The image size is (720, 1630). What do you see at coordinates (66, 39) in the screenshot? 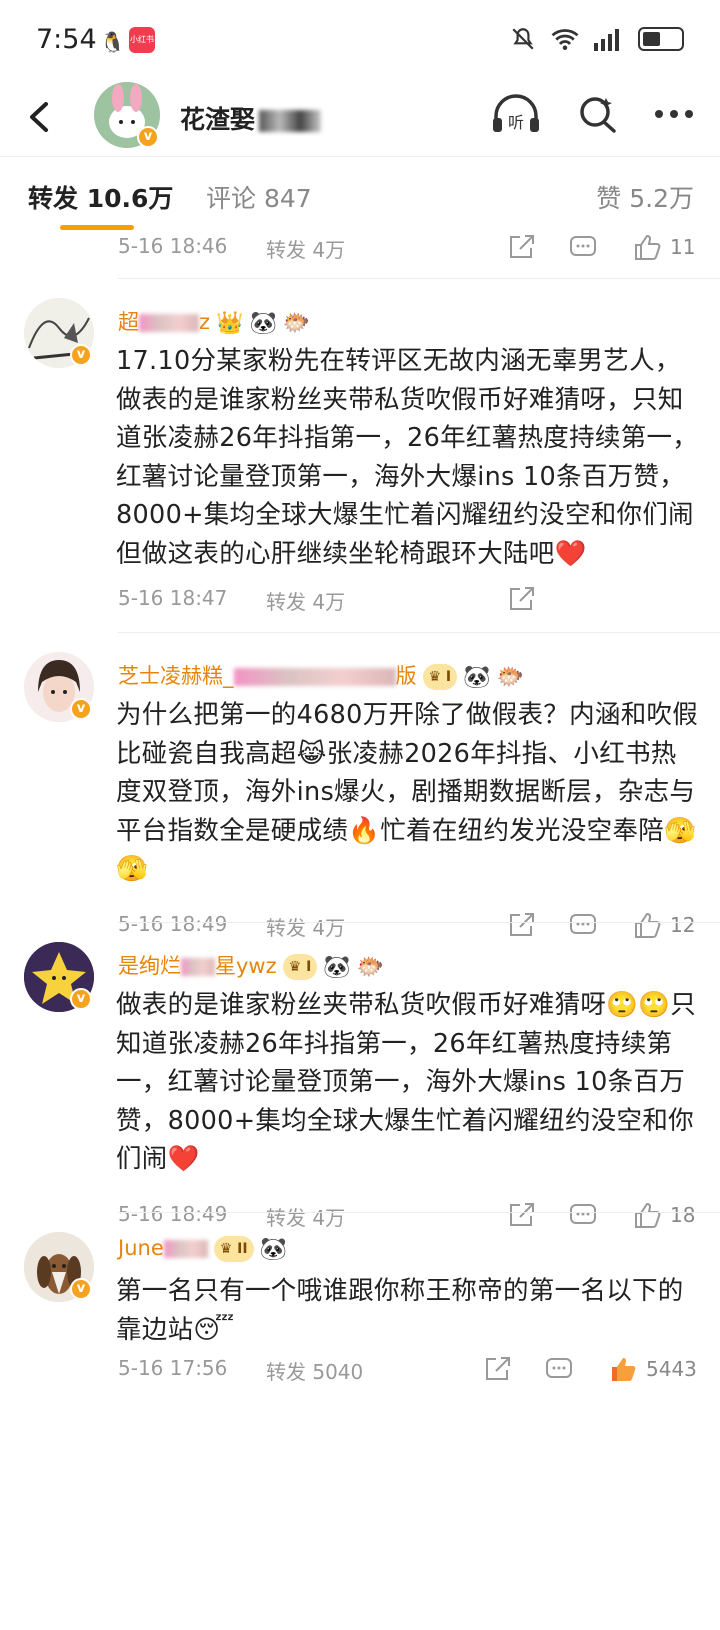
I see `status-time: 7:54` at bounding box center [66, 39].